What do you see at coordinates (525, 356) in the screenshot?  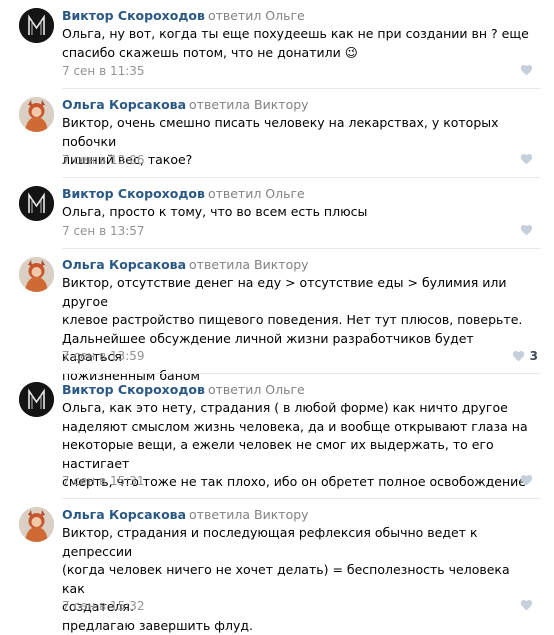 I see `like-button: 3` at bounding box center [525, 356].